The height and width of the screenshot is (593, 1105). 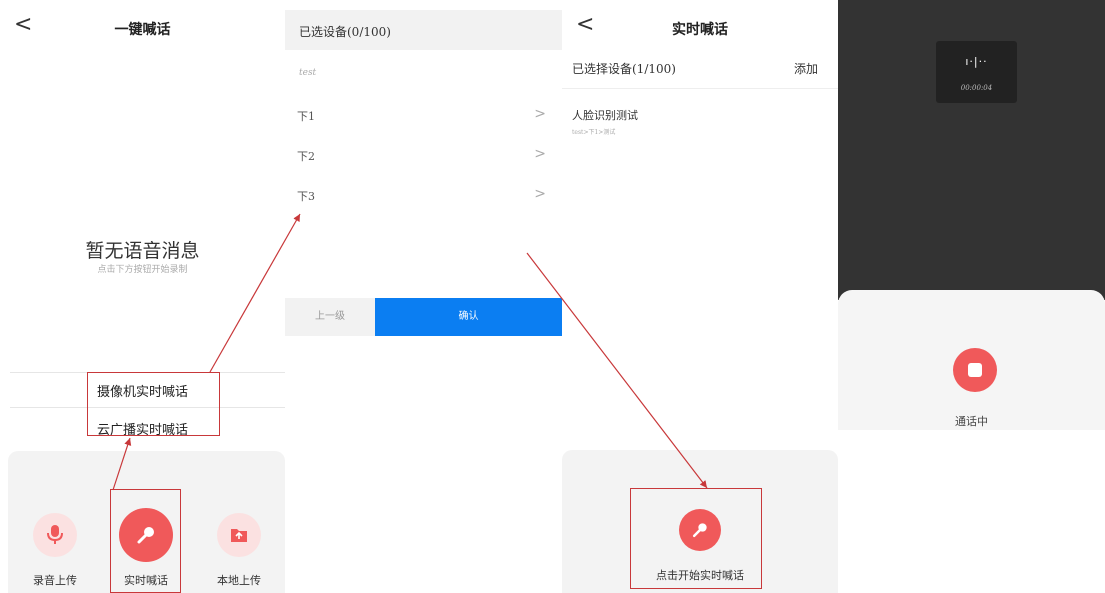 I want to click on stop-icon, so click(x=975, y=370).